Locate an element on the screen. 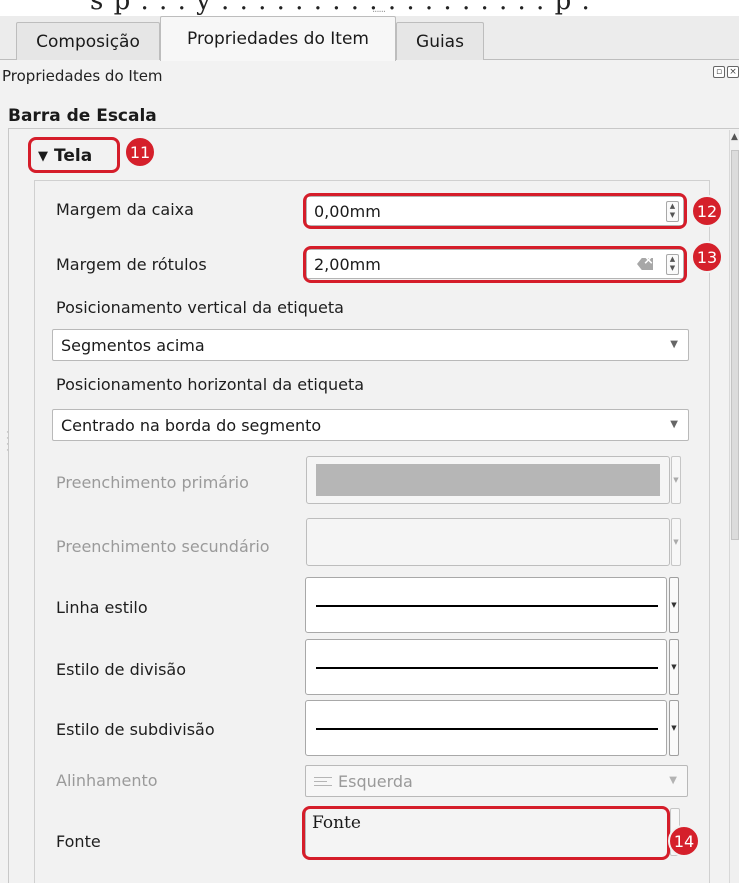 This screenshot has height=883, width=739. highlight-label-margin is located at coordinates (495, 264).